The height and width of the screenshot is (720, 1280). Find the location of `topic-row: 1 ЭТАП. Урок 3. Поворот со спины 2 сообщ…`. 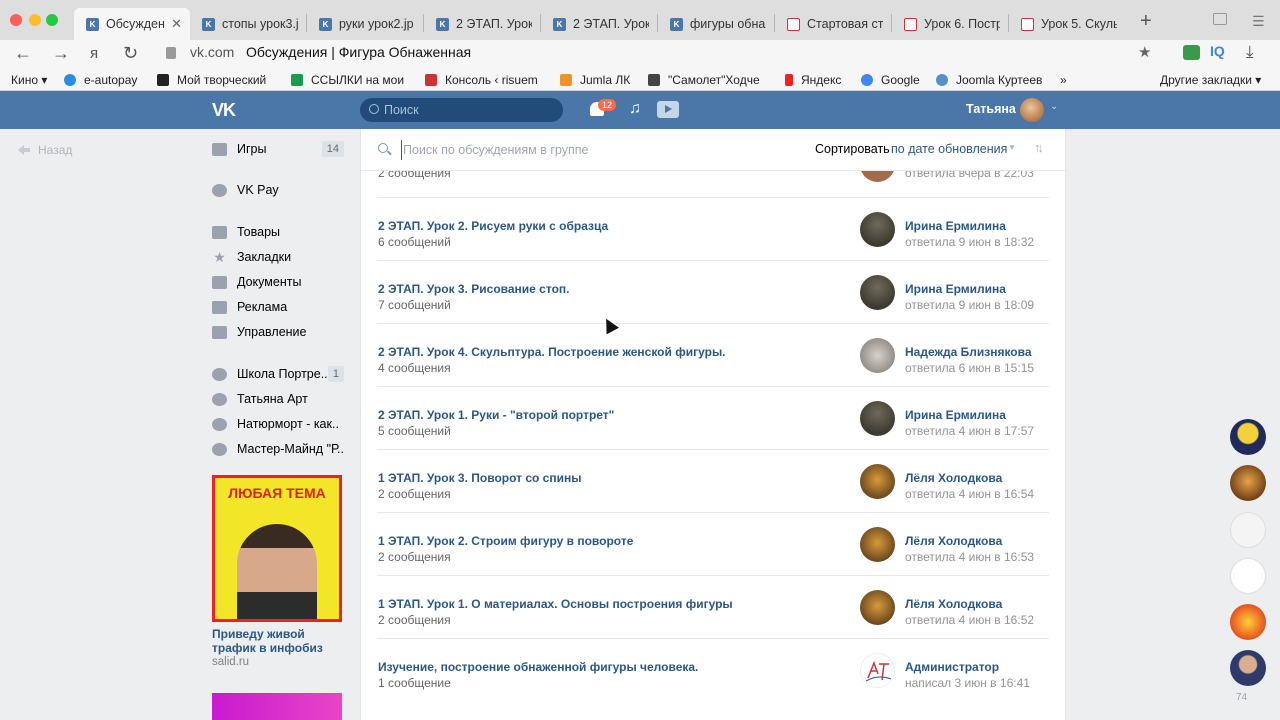

topic-row: 1 ЭТАП. Урок 3. Поворот со спины 2 сообщ… is located at coordinates (713, 481).